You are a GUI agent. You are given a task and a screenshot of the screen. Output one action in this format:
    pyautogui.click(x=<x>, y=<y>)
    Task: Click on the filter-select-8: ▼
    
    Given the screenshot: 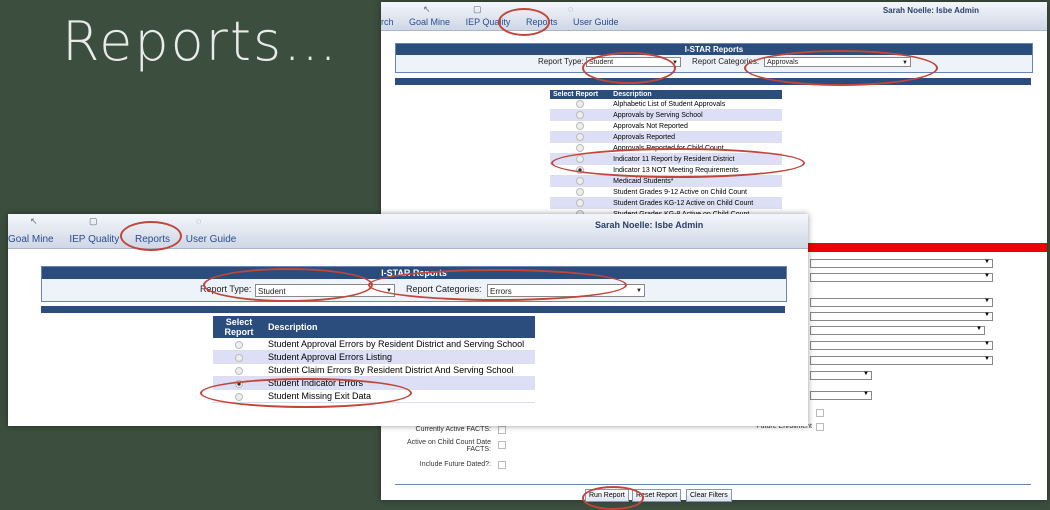 What is the action you would take?
    pyautogui.click(x=841, y=375)
    